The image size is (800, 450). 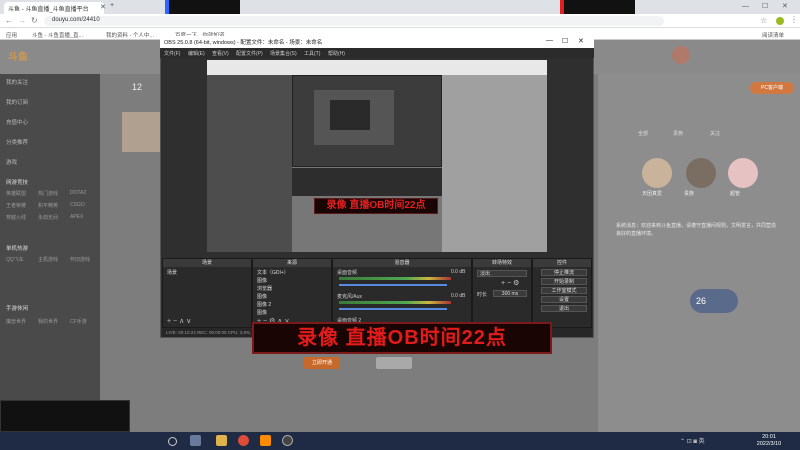 What do you see at coordinates (510, 293) in the screenshot?
I see `duration-input: 300 ms` at bounding box center [510, 293].